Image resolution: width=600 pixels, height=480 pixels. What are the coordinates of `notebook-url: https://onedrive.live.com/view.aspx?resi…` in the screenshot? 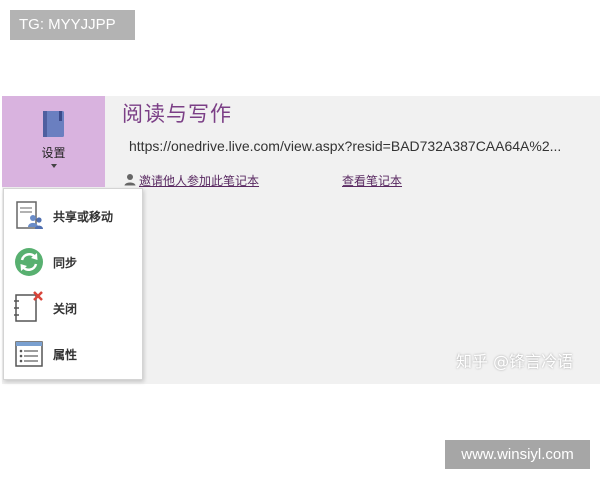 It's located at (345, 146).